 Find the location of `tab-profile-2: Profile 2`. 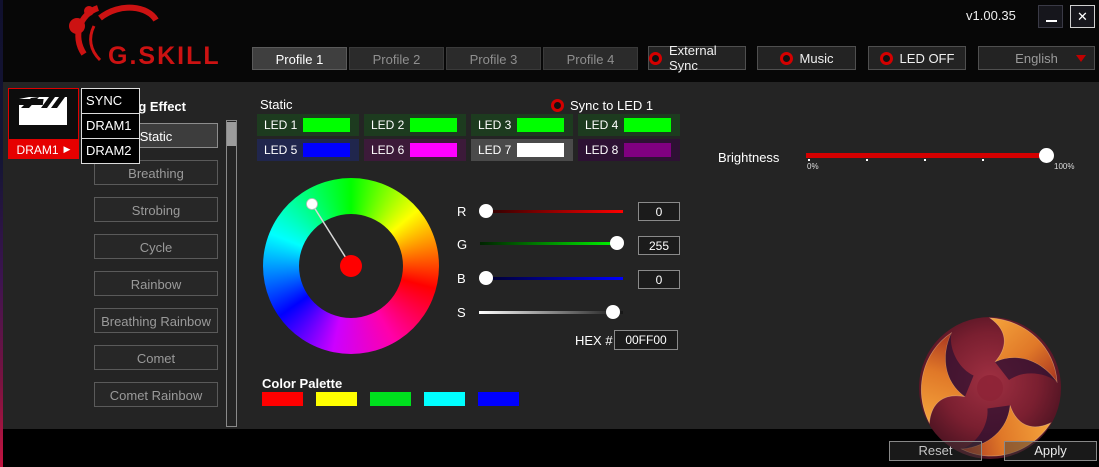

tab-profile-2: Profile 2 is located at coordinates (396, 58).